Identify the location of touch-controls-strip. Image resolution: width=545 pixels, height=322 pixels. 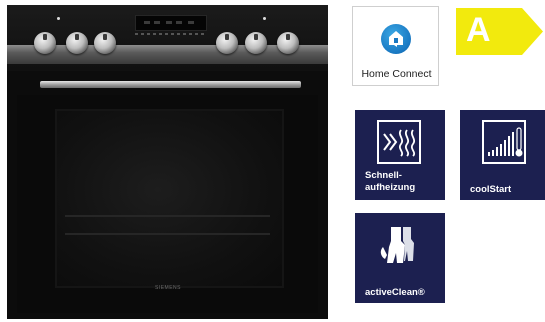
(171, 34).